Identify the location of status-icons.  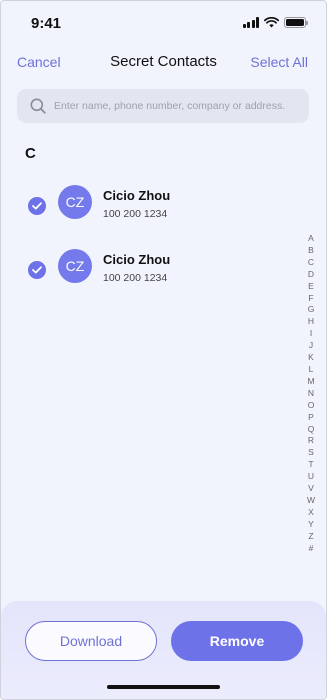
(275, 22).